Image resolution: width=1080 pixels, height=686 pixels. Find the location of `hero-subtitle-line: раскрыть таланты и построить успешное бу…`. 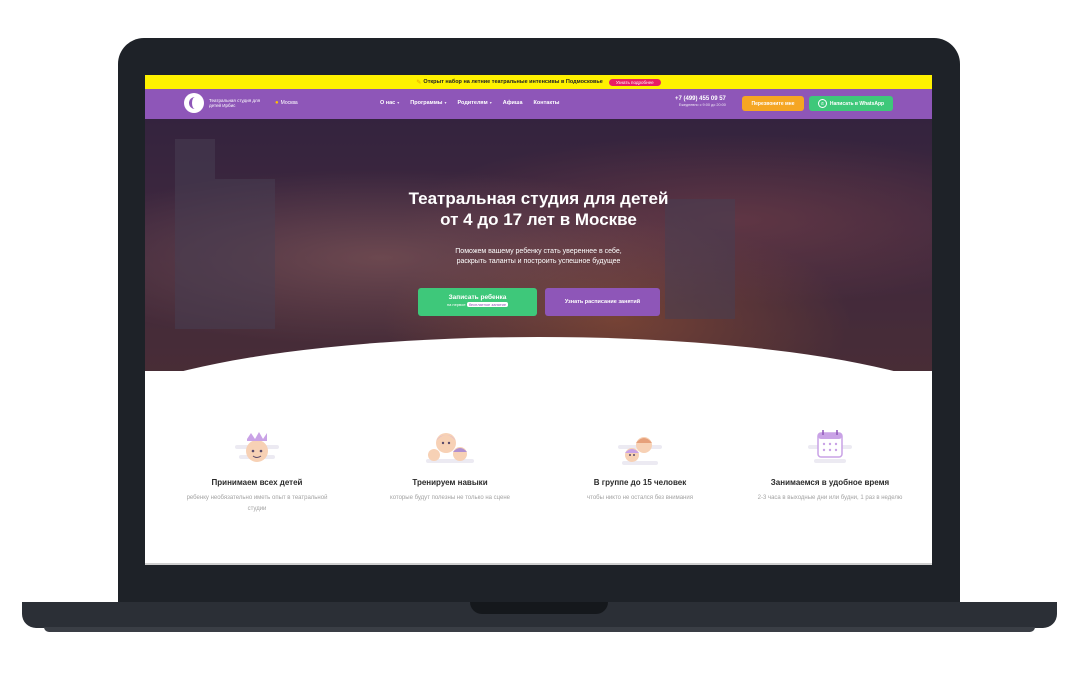

hero-subtitle-line: раскрыть таланты и построить успешное бу… is located at coordinates (538, 261).